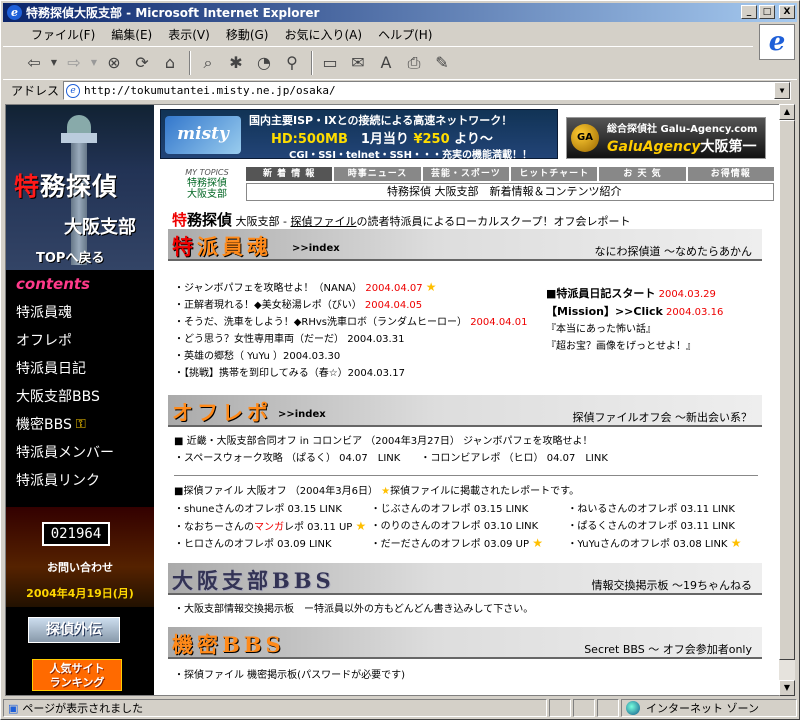 The height and width of the screenshot is (720, 800). I want to click on section-title: 特派員魂, so click(222, 246).